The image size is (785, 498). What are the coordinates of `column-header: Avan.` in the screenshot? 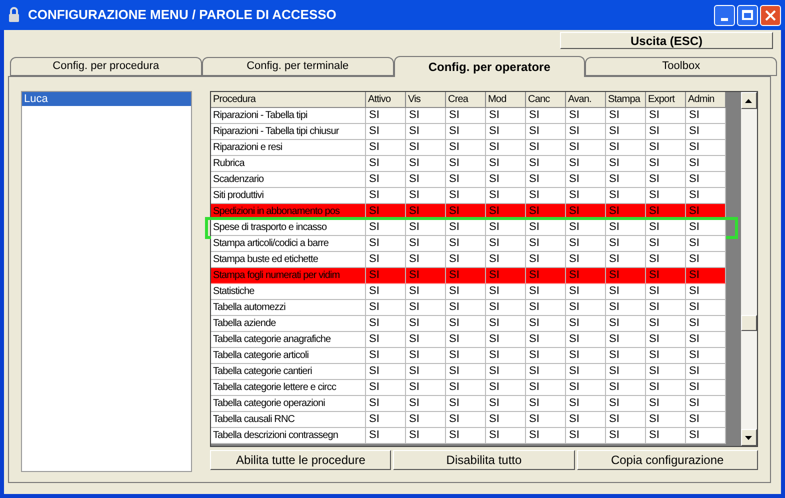 It's located at (586, 99).